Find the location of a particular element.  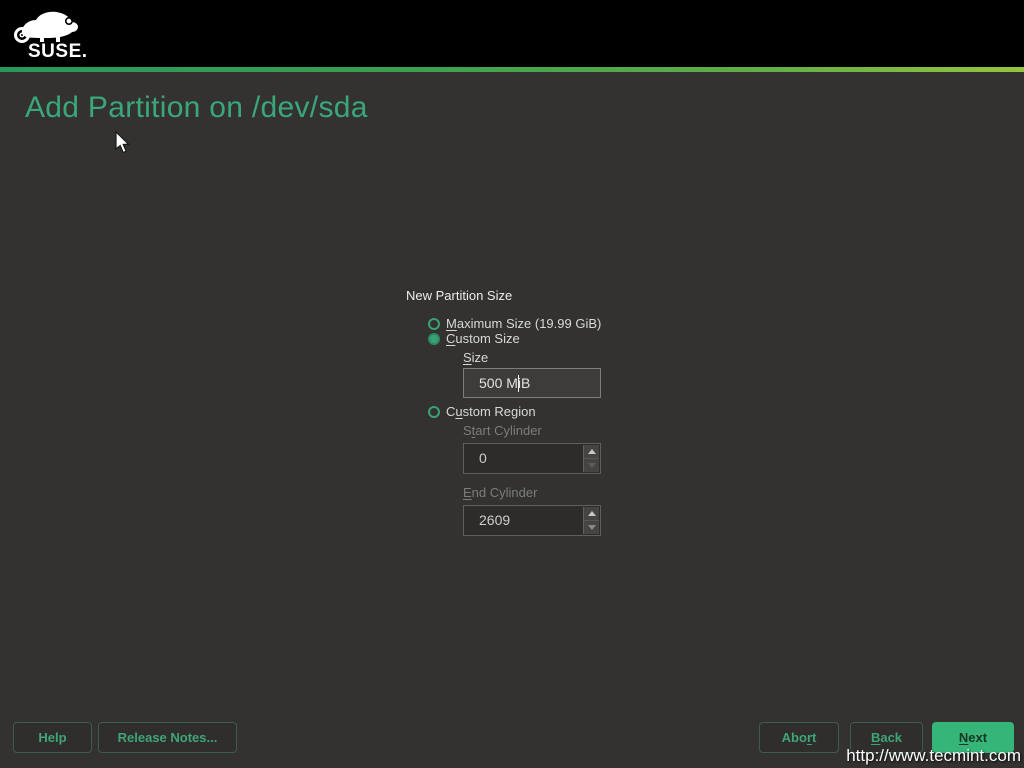

radio-custom-region: Custom Region is located at coordinates (482, 411).